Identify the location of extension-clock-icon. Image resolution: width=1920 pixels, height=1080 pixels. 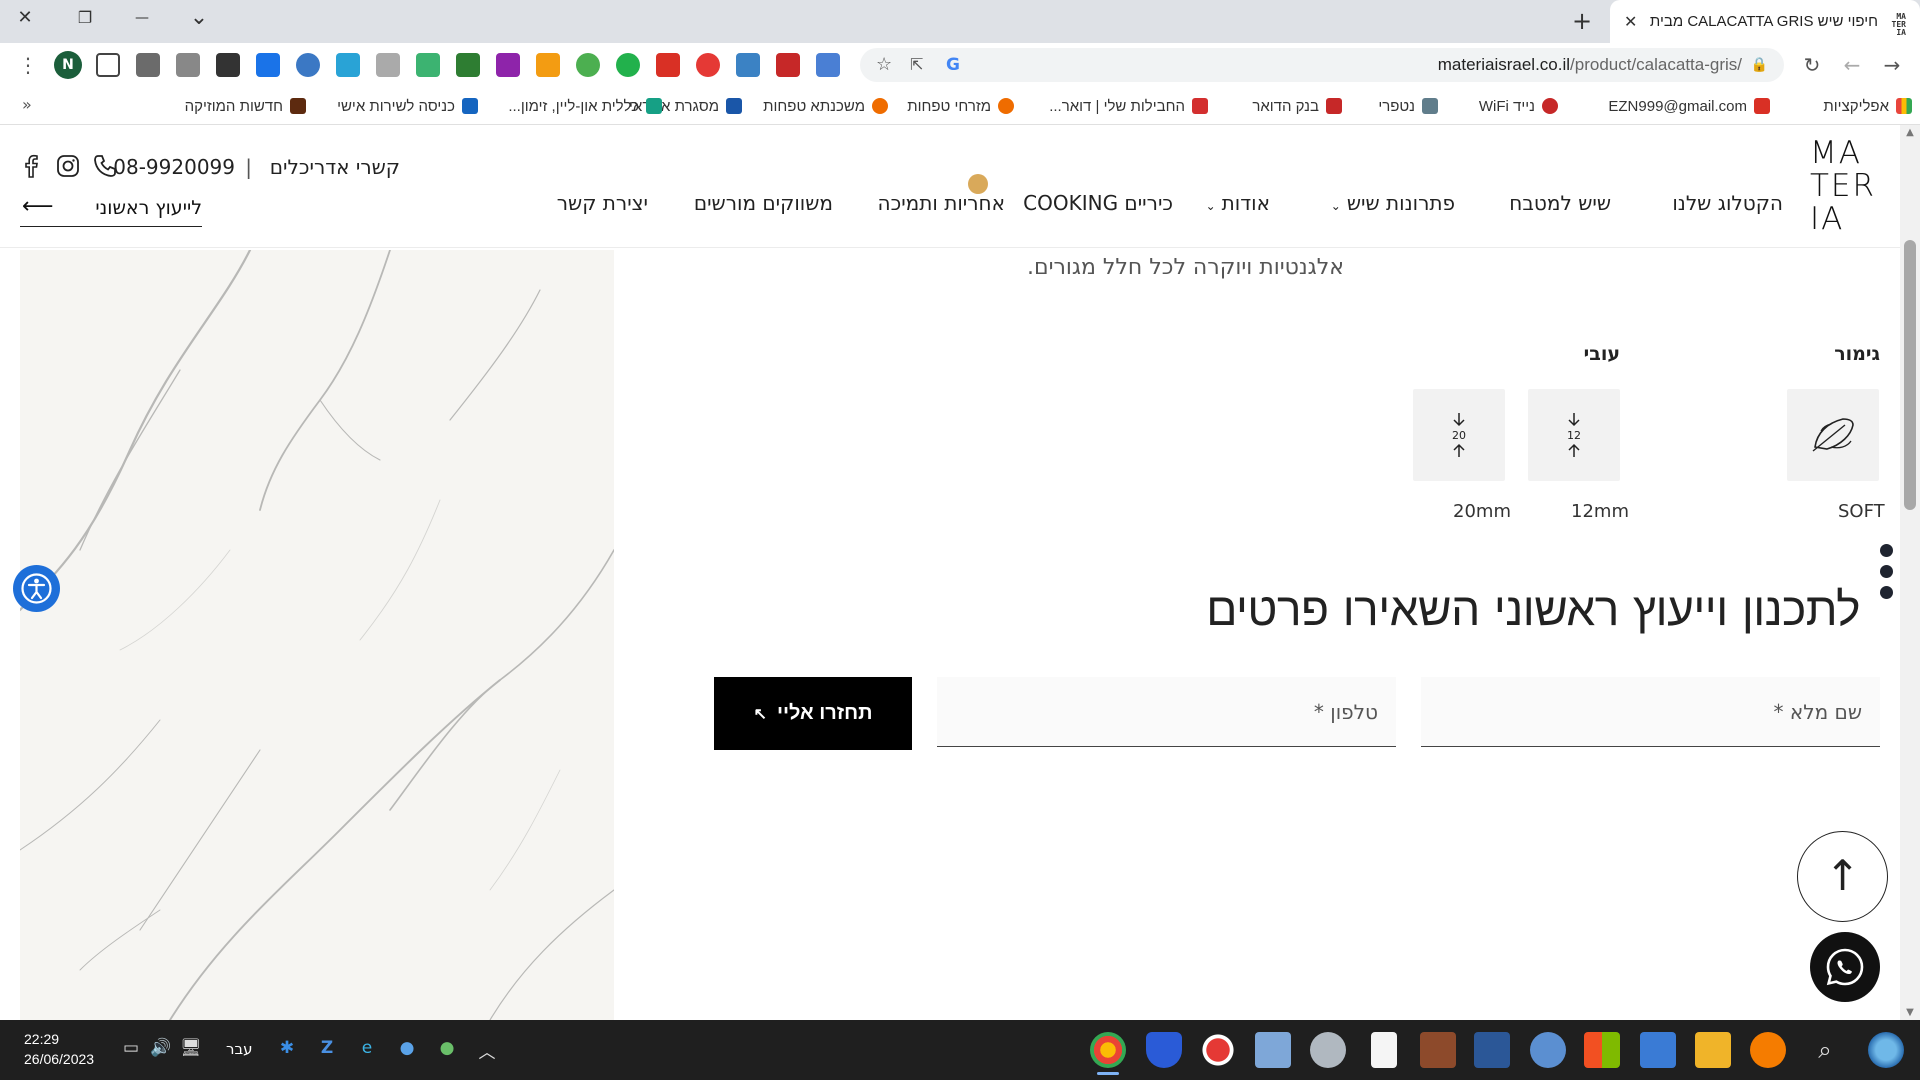
(308, 65).